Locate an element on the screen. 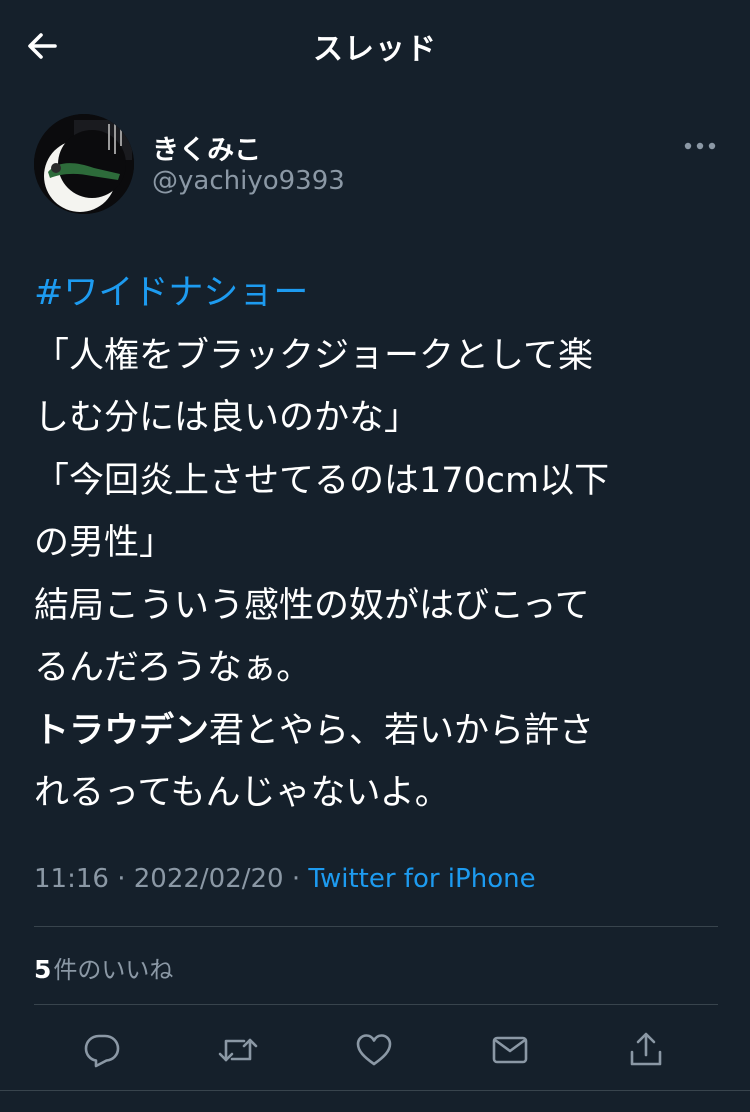 The height and width of the screenshot is (1112, 750). tweet-line: 「今回炎上させてるのは170cm以下 is located at coordinates (322, 480).